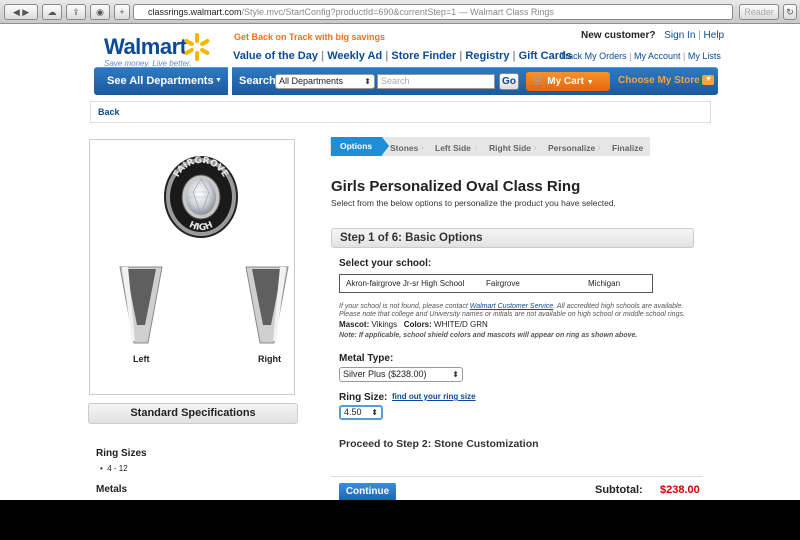 The height and width of the screenshot is (540, 800). Describe the element at coordinates (109, 112) in the screenshot. I see `back-link: Back` at that location.